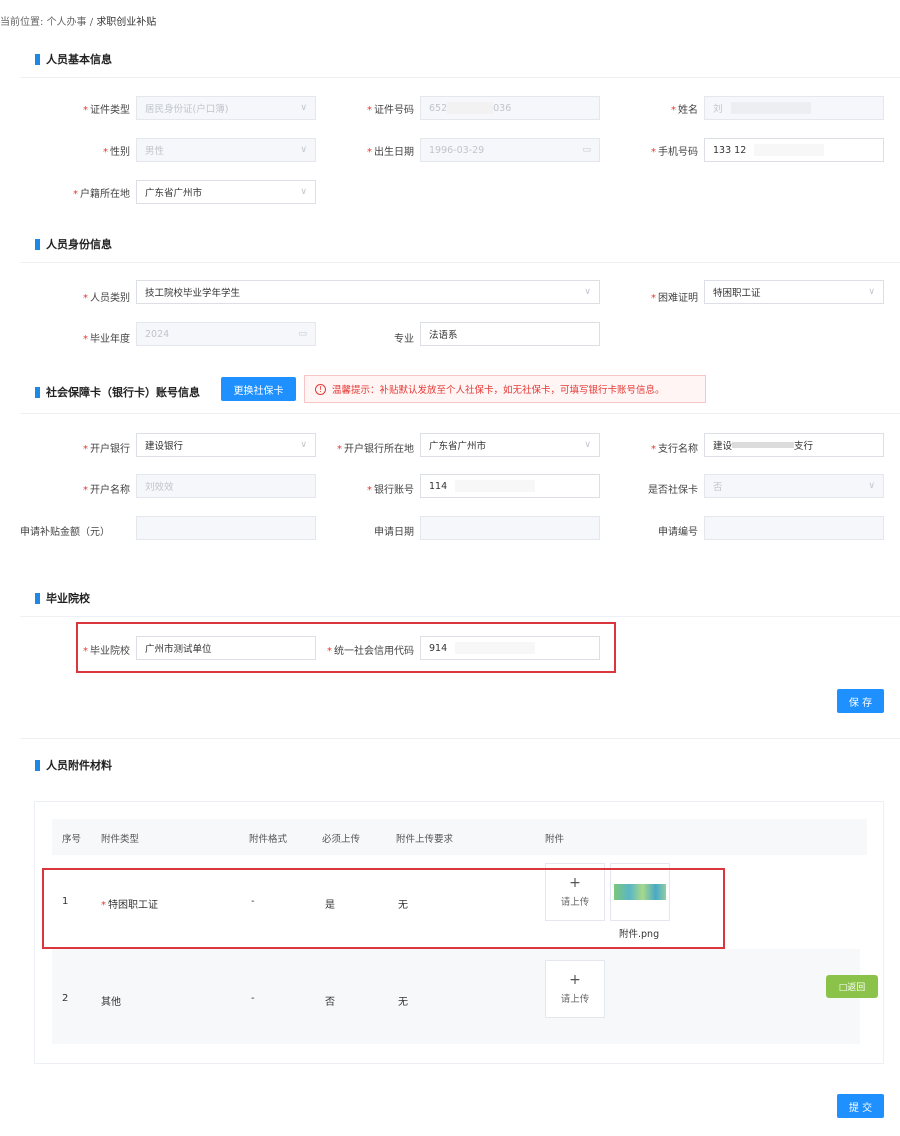 Image resolution: width=900 pixels, height=1136 pixels. What do you see at coordinates (794, 292) in the screenshot?
I see `hardship-select: 特困职工证 ∨` at bounding box center [794, 292].